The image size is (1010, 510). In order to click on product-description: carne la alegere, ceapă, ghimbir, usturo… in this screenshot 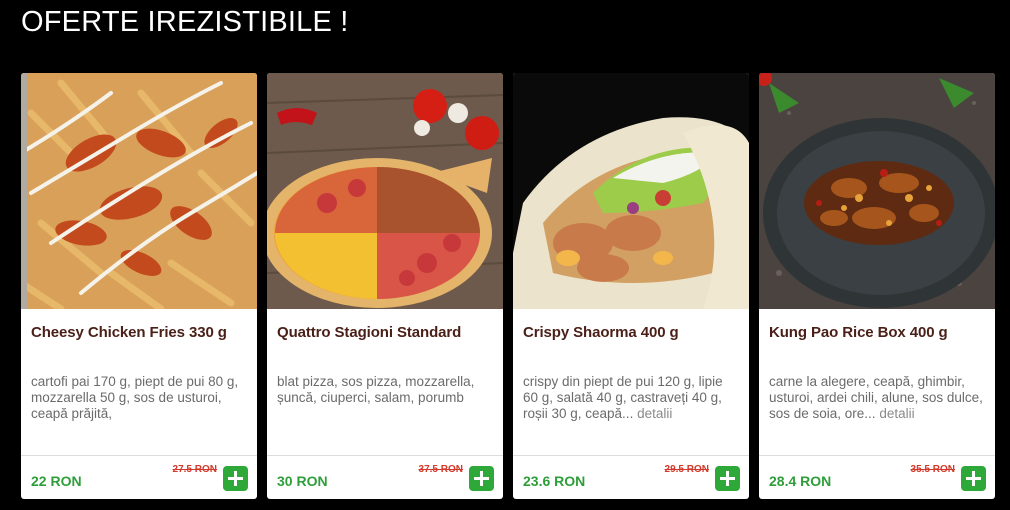, I will do `click(877, 398)`.